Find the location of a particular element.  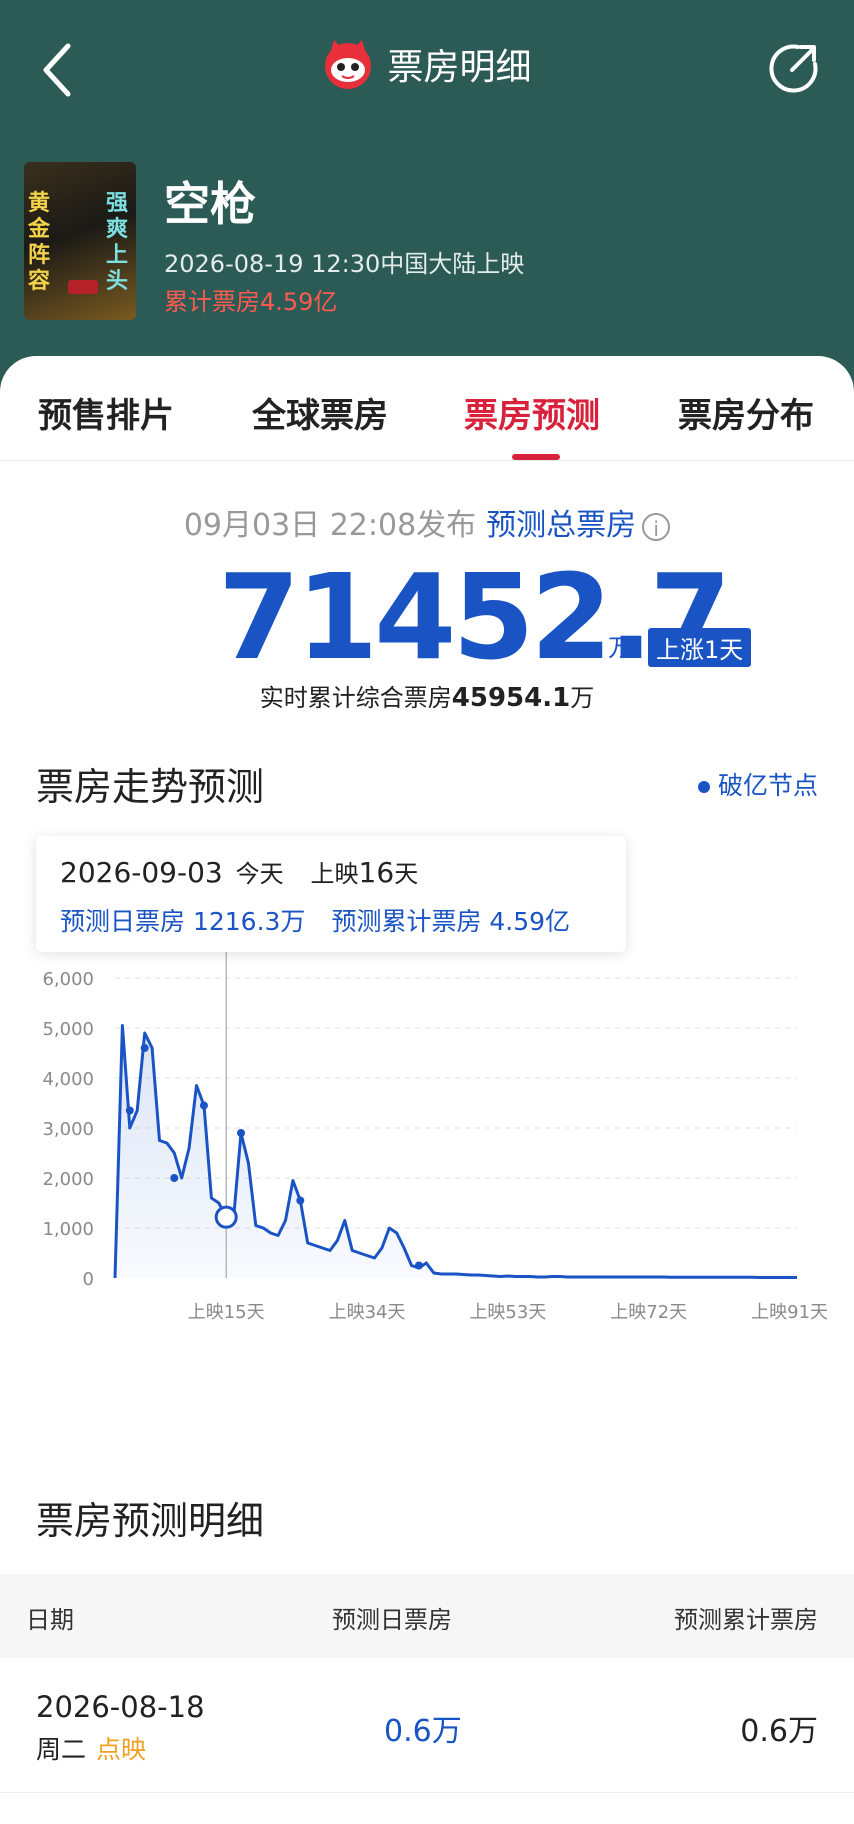

tooltip-day-num: 16 is located at coordinates (376, 872).